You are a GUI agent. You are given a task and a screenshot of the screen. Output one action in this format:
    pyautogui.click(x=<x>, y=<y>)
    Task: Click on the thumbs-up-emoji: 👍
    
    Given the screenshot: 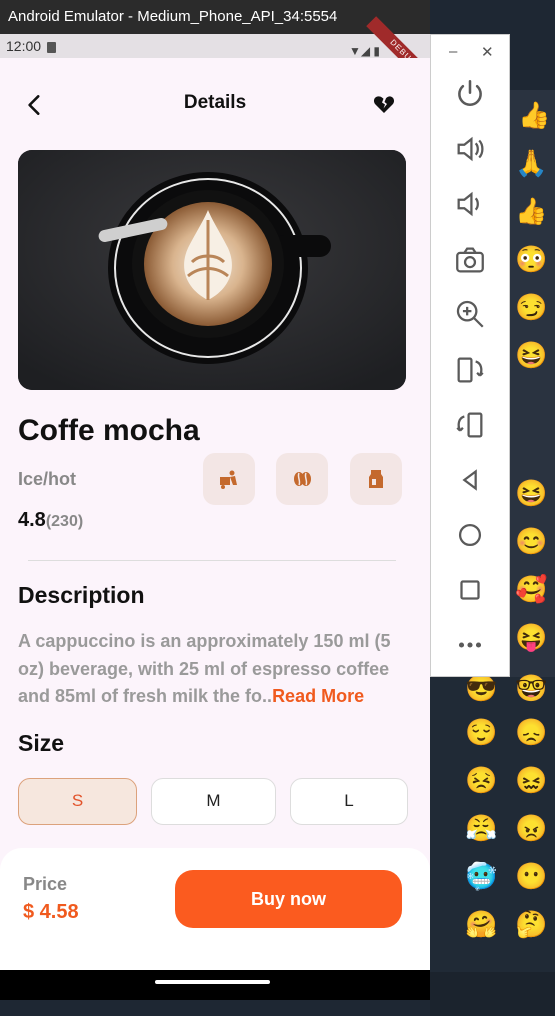 What is the action you would take?
    pyautogui.click(x=531, y=211)
    